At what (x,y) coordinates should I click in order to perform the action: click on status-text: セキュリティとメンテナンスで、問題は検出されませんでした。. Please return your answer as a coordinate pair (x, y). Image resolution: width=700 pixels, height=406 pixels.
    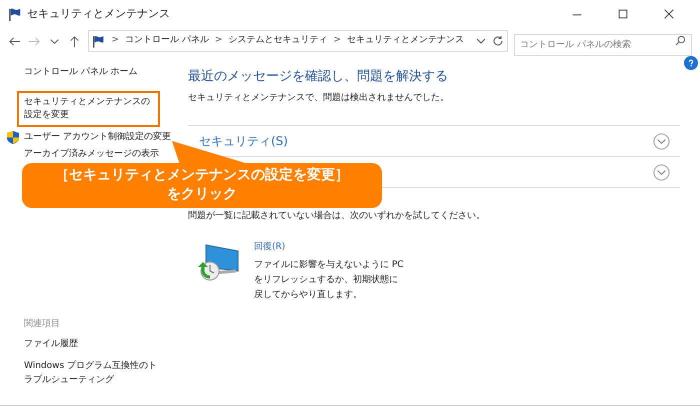
    Looking at the image, I should click on (319, 98).